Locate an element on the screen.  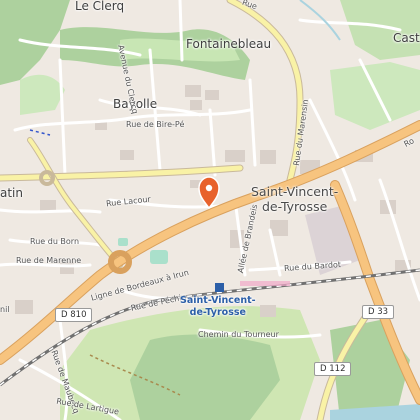
street-label-rue-de-marenne: Rue de Marenne is located at coordinates (49, 260).